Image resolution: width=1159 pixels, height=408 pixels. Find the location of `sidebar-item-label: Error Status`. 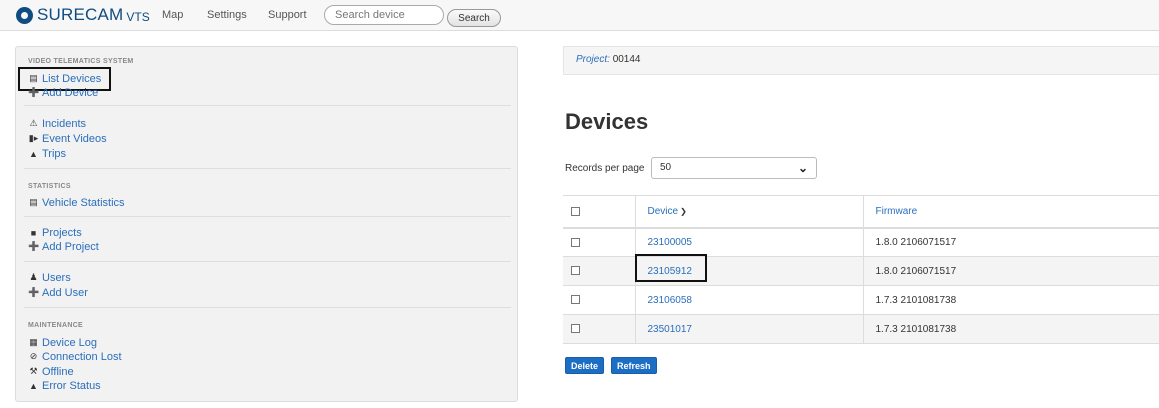

sidebar-item-label: Error Status is located at coordinates (71, 385).